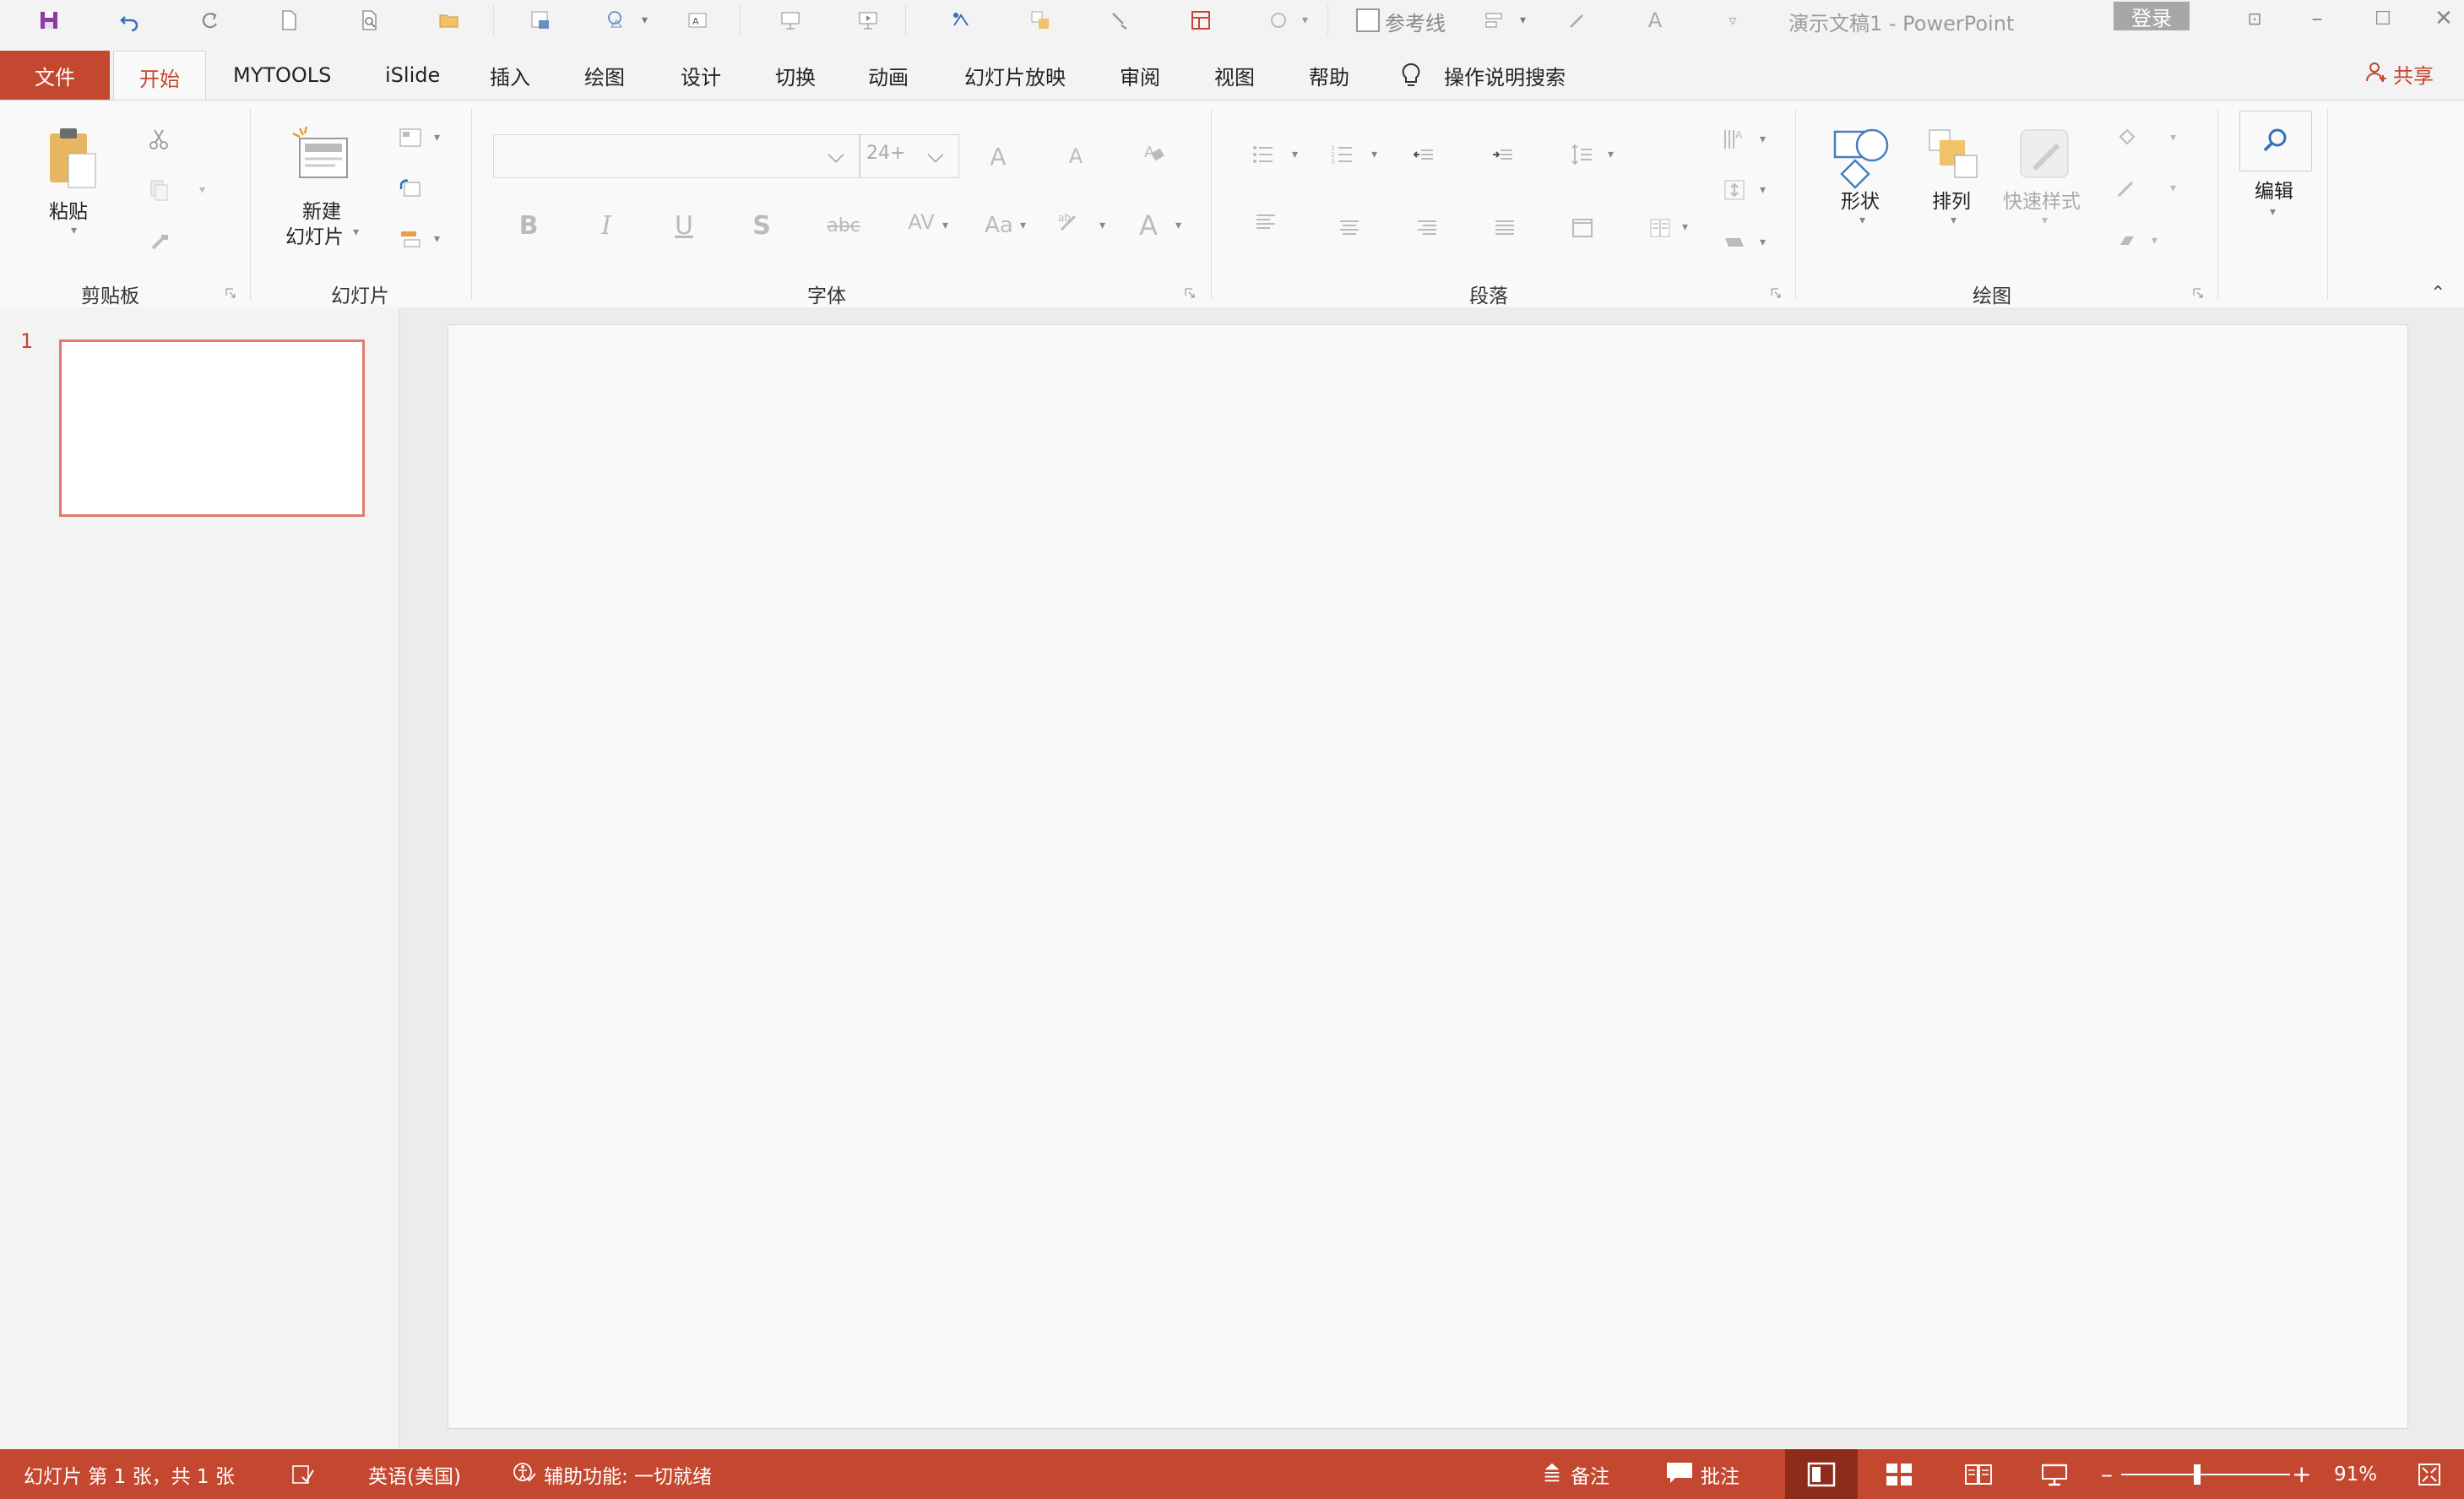 Image resolution: width=2464 pixels, height=1499 pixels. I want to click on clear-formatting-icon: A, so click(1153, 152).